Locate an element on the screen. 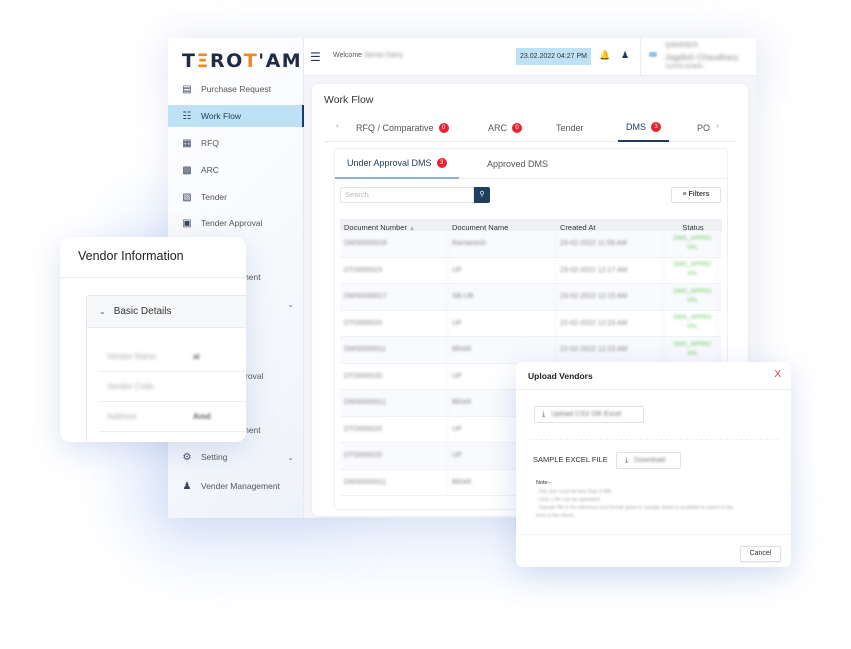 The width and height of the screenshot is (851, 649). search-input: Search is located at coordinates (407, 195).